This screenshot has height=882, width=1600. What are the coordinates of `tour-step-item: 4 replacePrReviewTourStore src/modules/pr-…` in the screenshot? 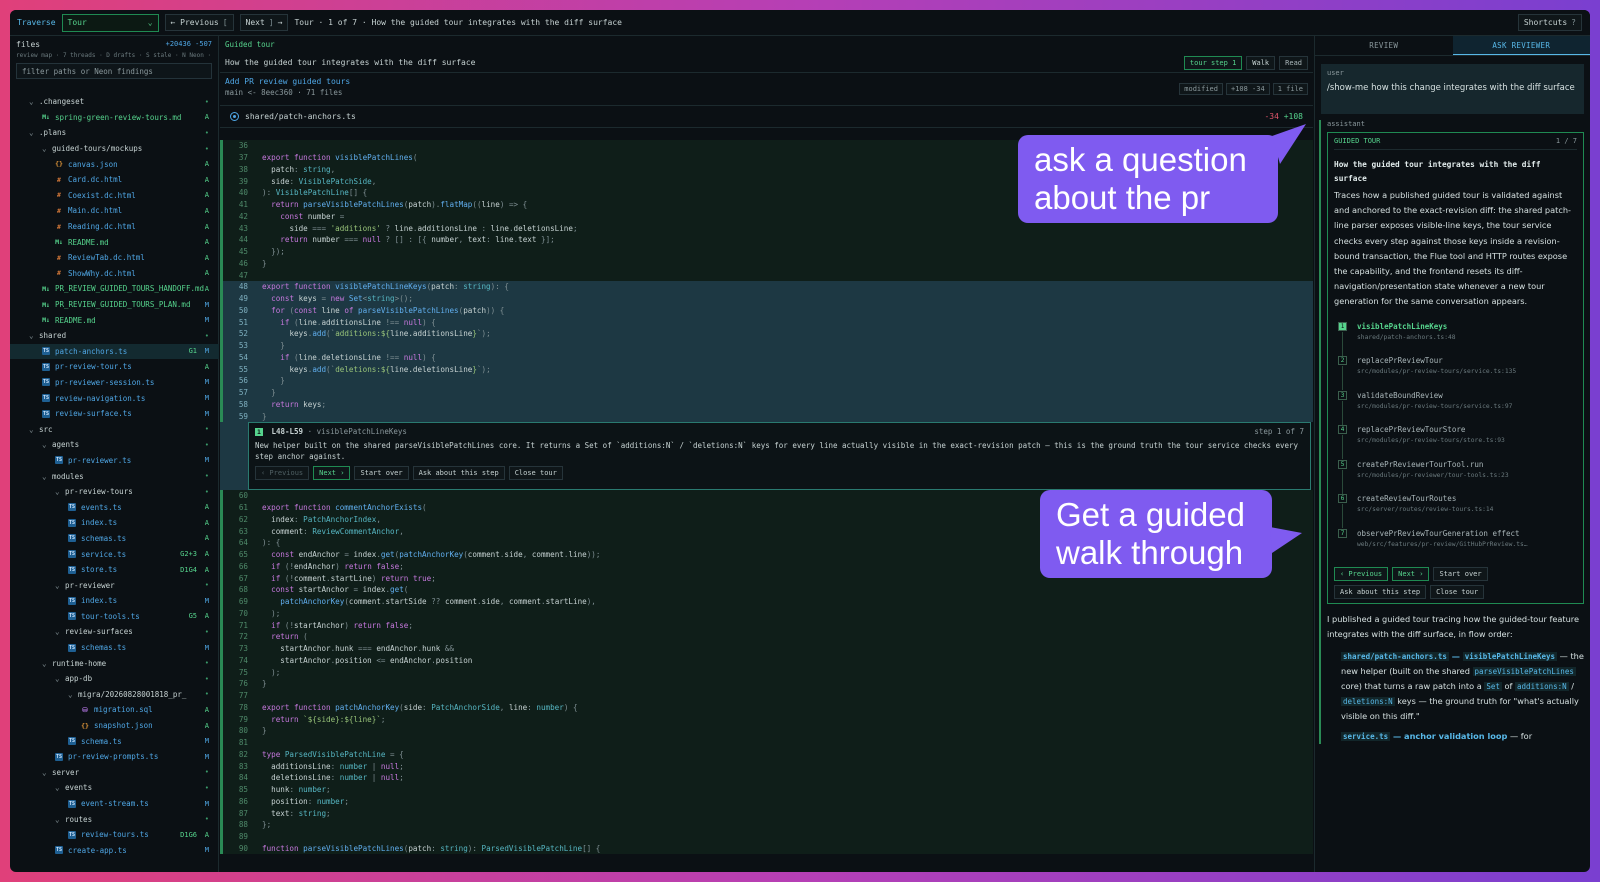 It's located at (1455, 442).